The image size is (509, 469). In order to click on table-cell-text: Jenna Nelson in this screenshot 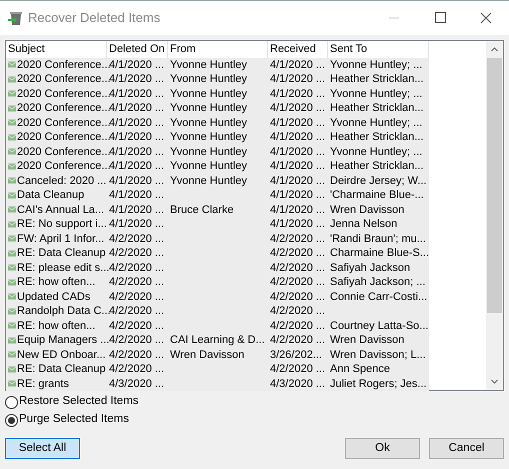, I will do `click(364, 224)`.